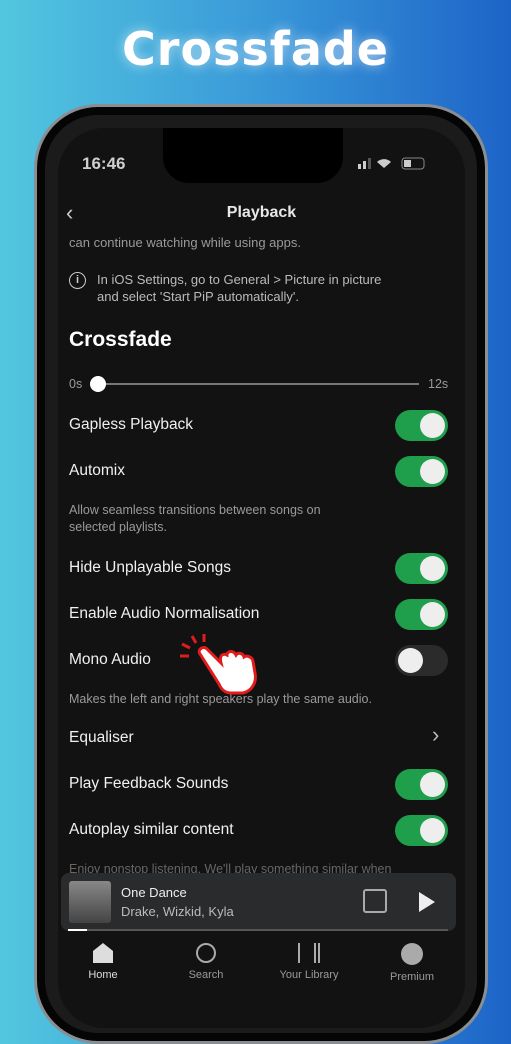 This screenshot has height=1044, width=511. I want to click on slider-max: 12s, so click(438, 384).